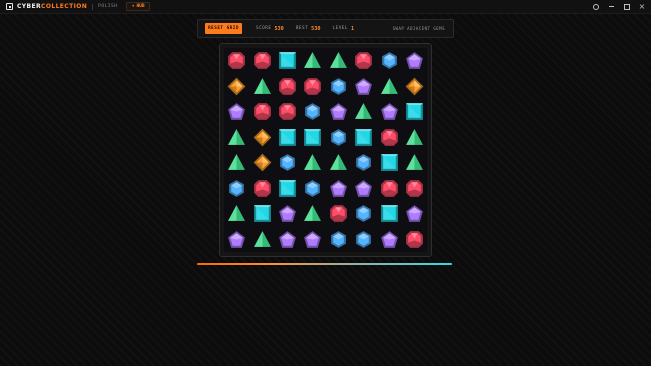  I want to click on close-icon: ×, so click(642, 6).